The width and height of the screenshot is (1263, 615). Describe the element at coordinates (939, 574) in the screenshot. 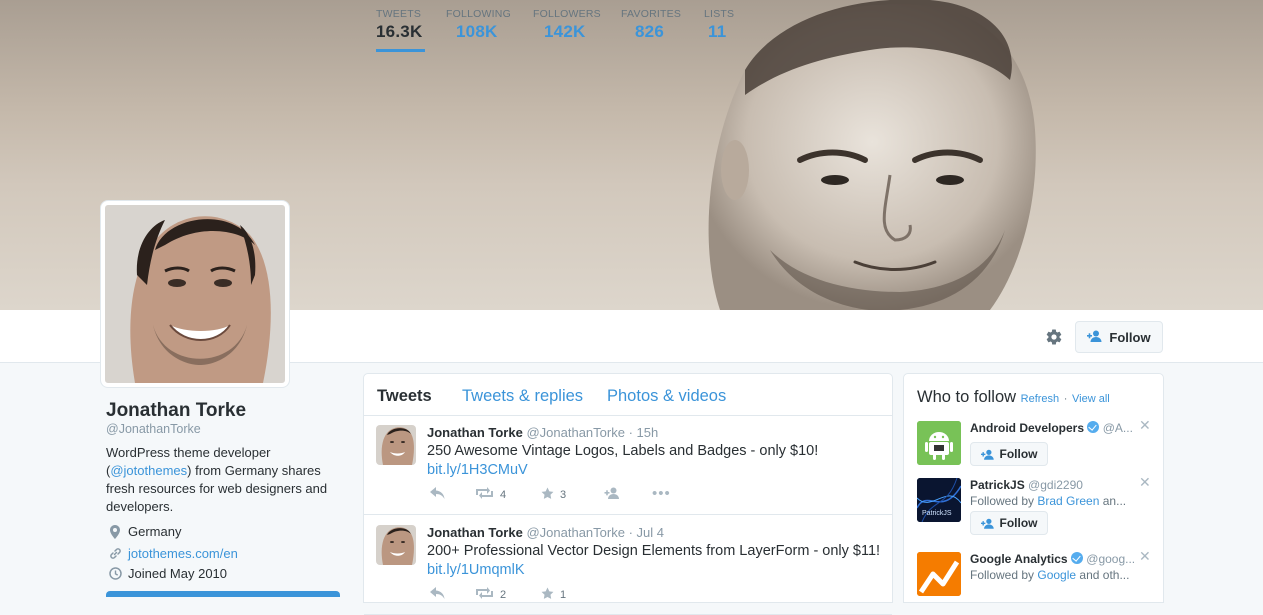

I see `analytics-icon` at that location.